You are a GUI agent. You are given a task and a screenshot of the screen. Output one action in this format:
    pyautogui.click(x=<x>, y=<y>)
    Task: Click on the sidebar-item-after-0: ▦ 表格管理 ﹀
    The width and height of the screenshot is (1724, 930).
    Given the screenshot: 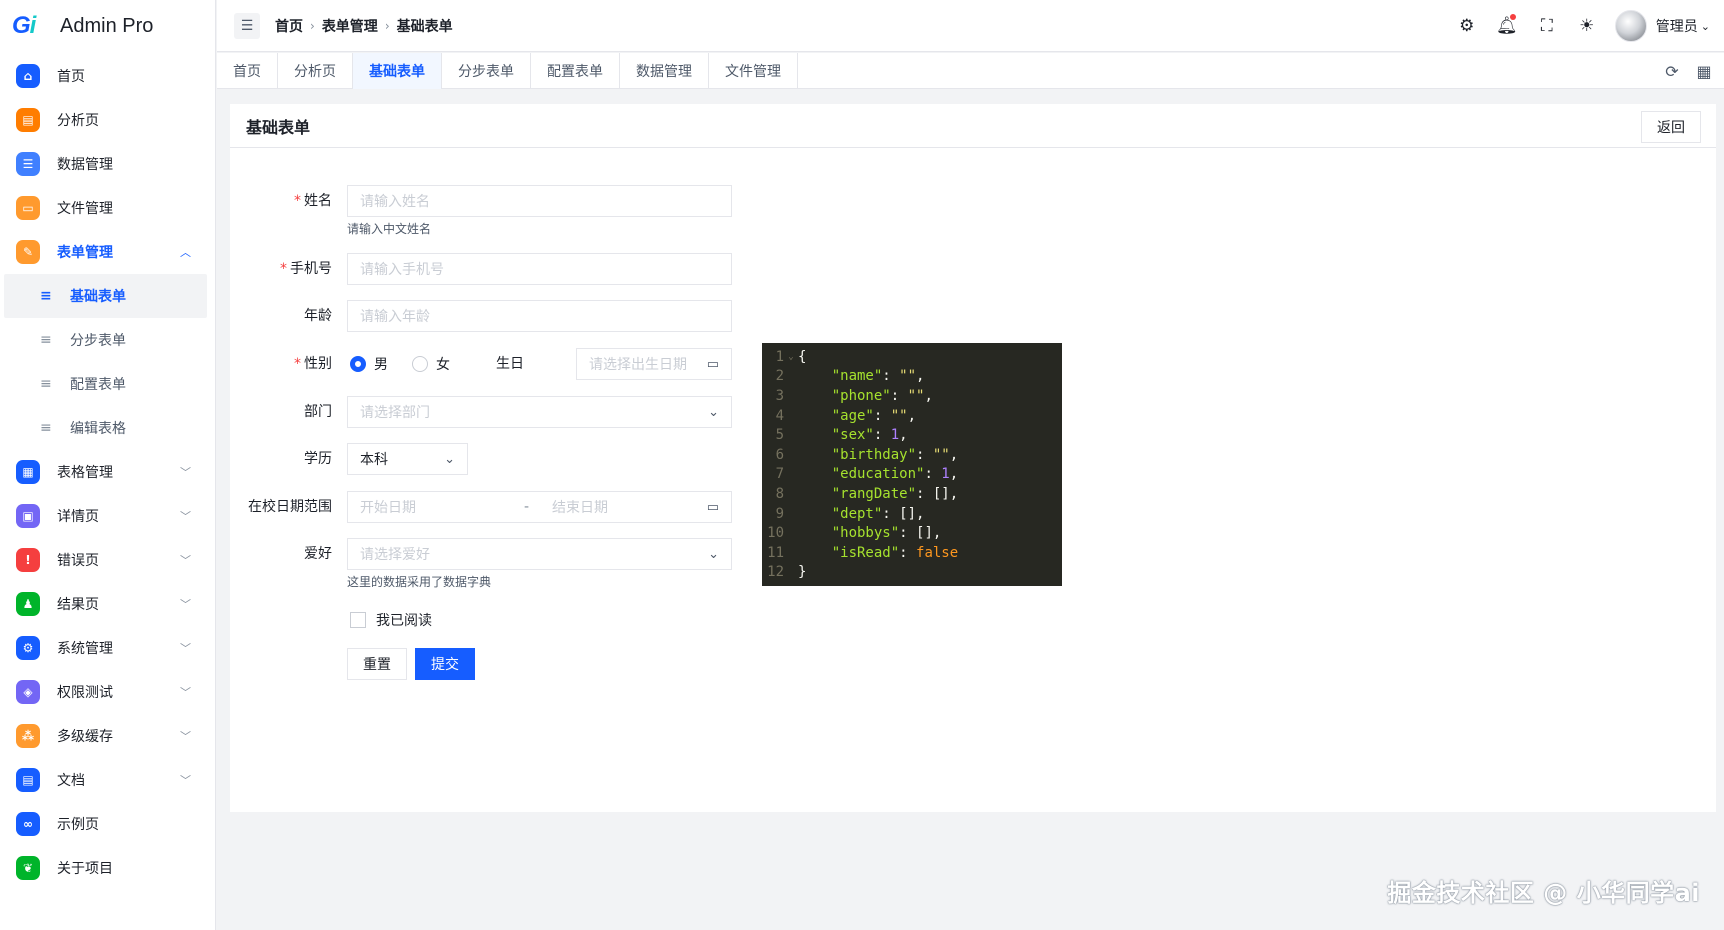 What is the action you would take?
    pyautogui.click(x=107, y=472)
    